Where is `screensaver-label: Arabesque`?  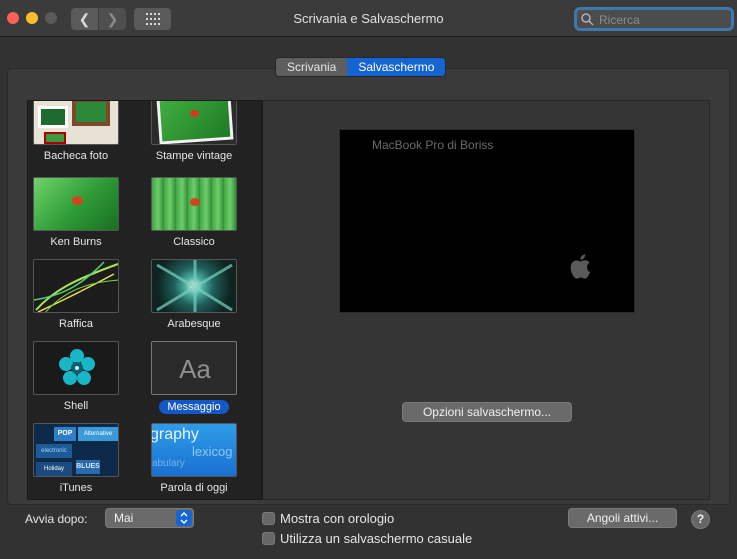 screensaver-label: Arabesque is located at coordinates (194, 324).